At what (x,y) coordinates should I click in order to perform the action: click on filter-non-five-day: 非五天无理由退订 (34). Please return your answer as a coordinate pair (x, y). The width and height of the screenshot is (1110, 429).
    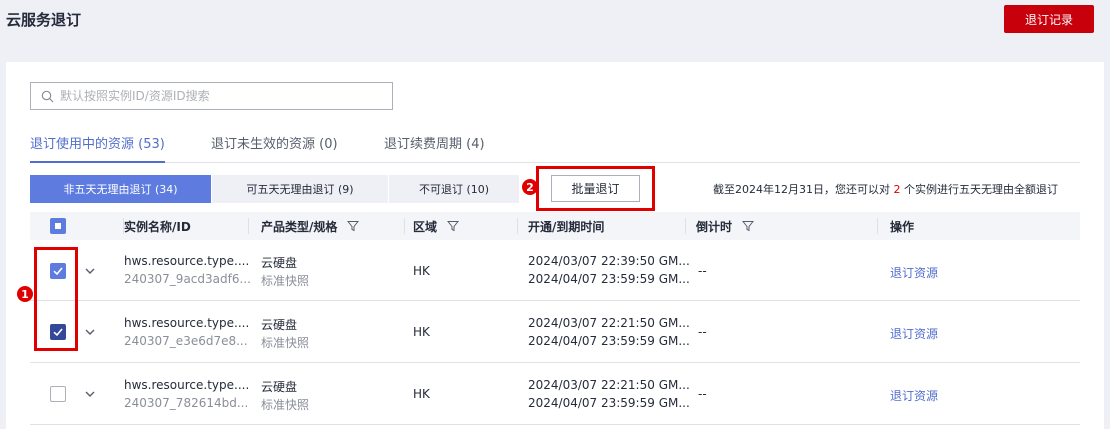
    Looking at the image, I should click on (120, 189).